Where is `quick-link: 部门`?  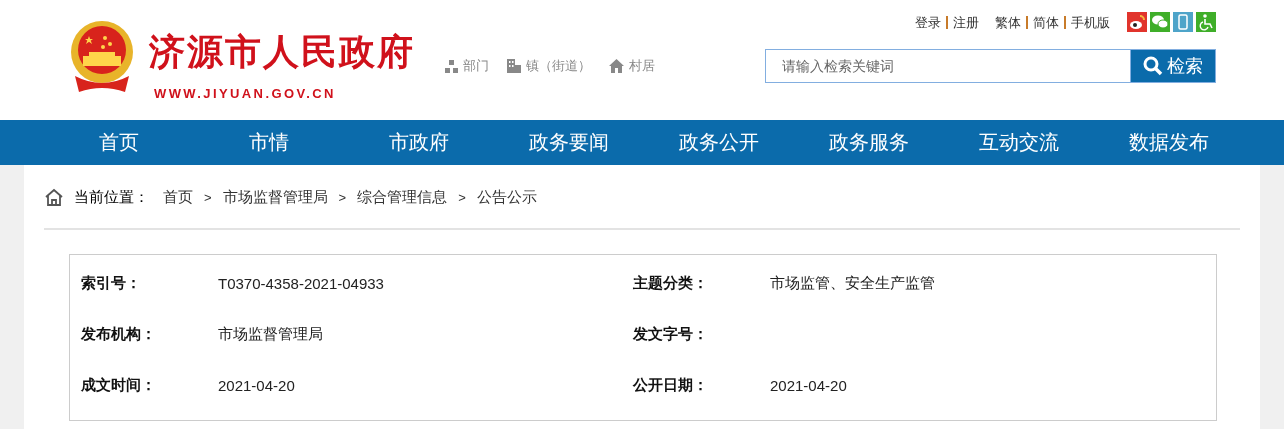 quick-link: 部门 is located at coordinates (467, 66).